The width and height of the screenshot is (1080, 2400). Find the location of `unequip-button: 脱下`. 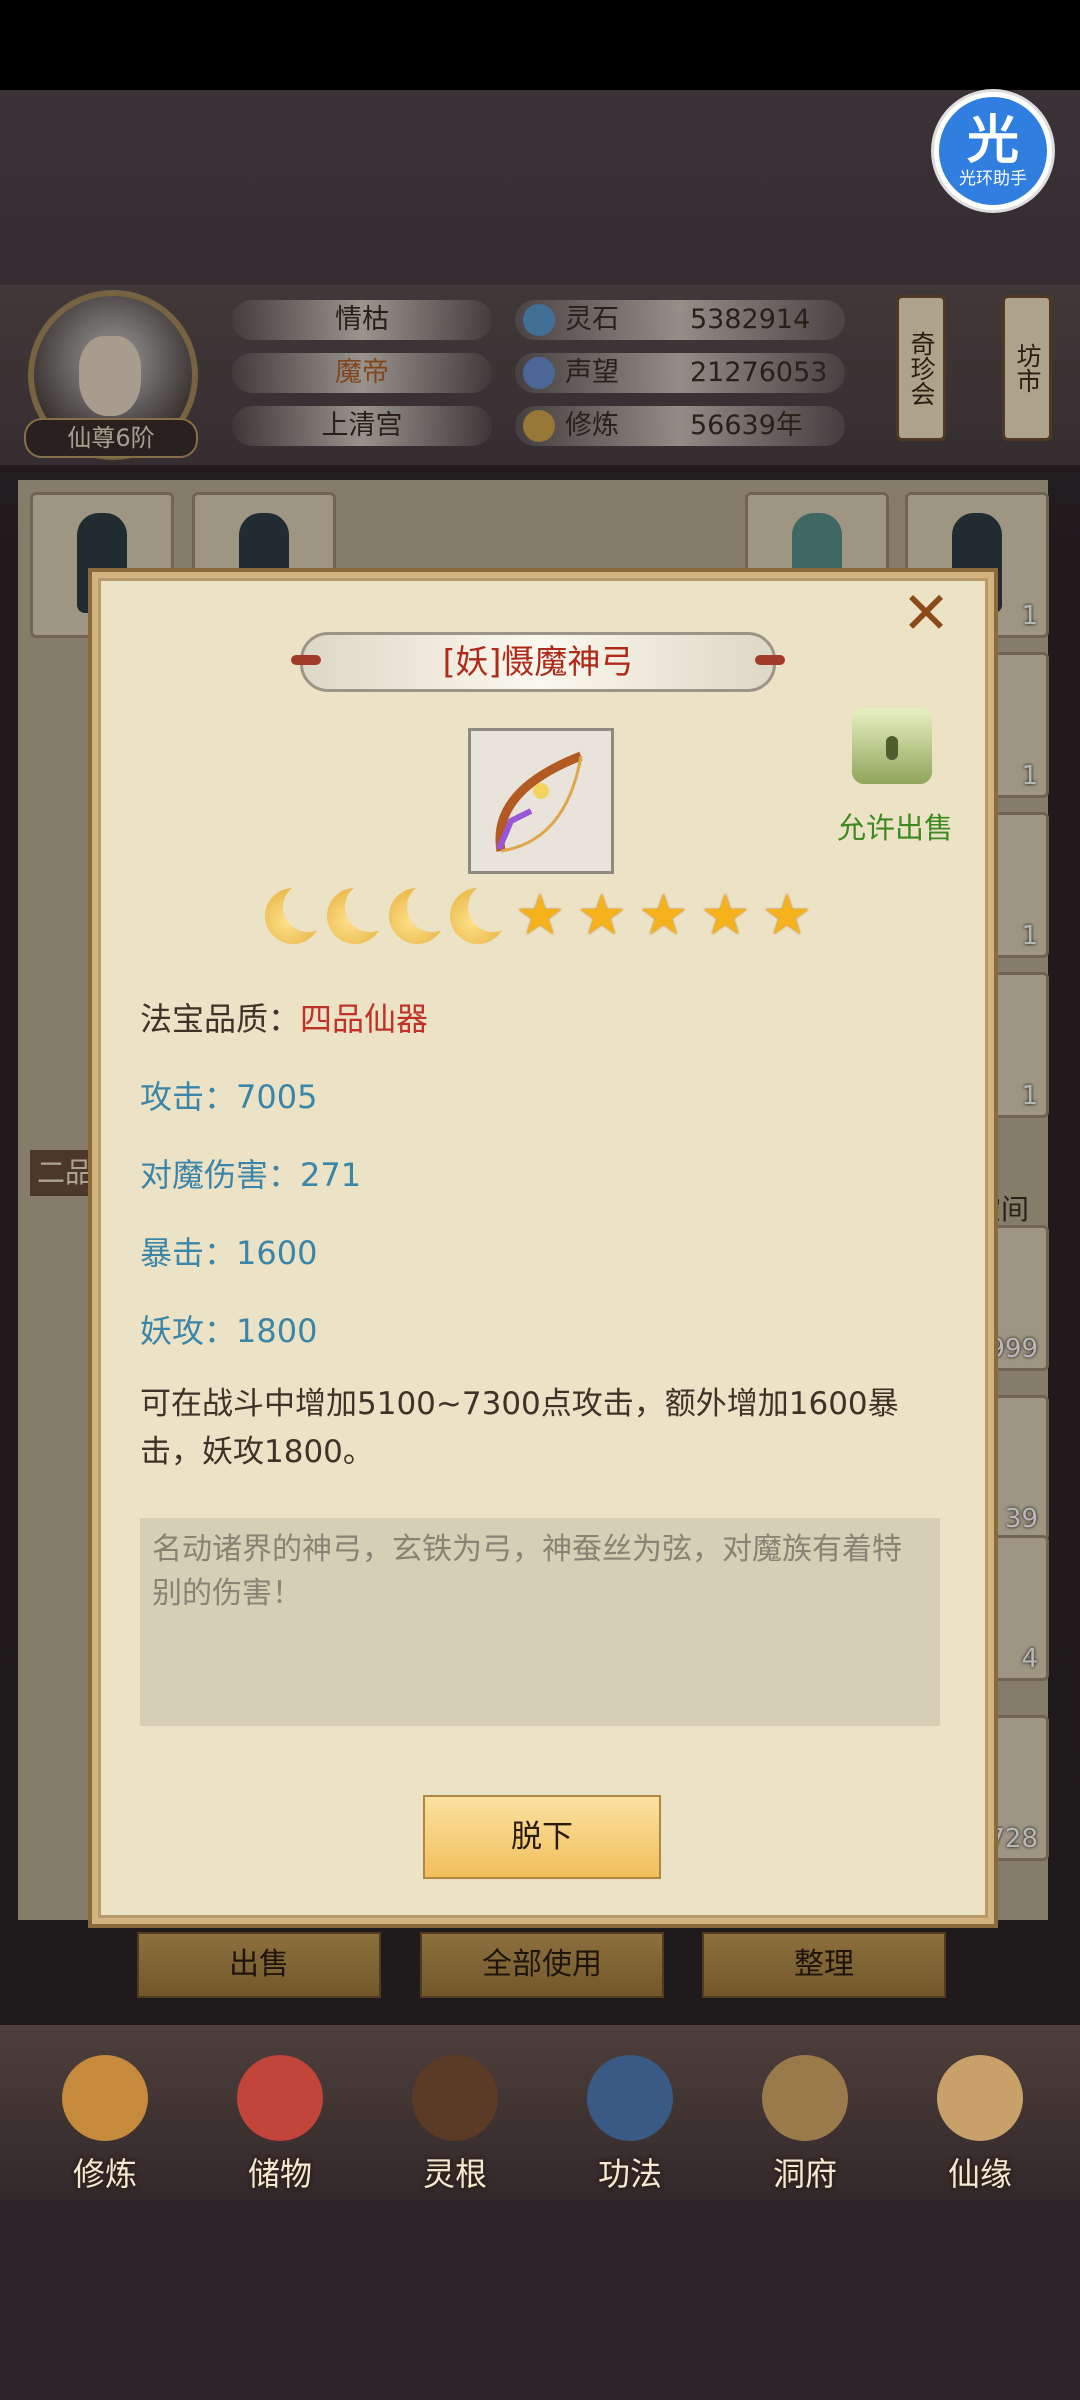

unequip-button: 脱下 is located at coordinates (542, 1837).